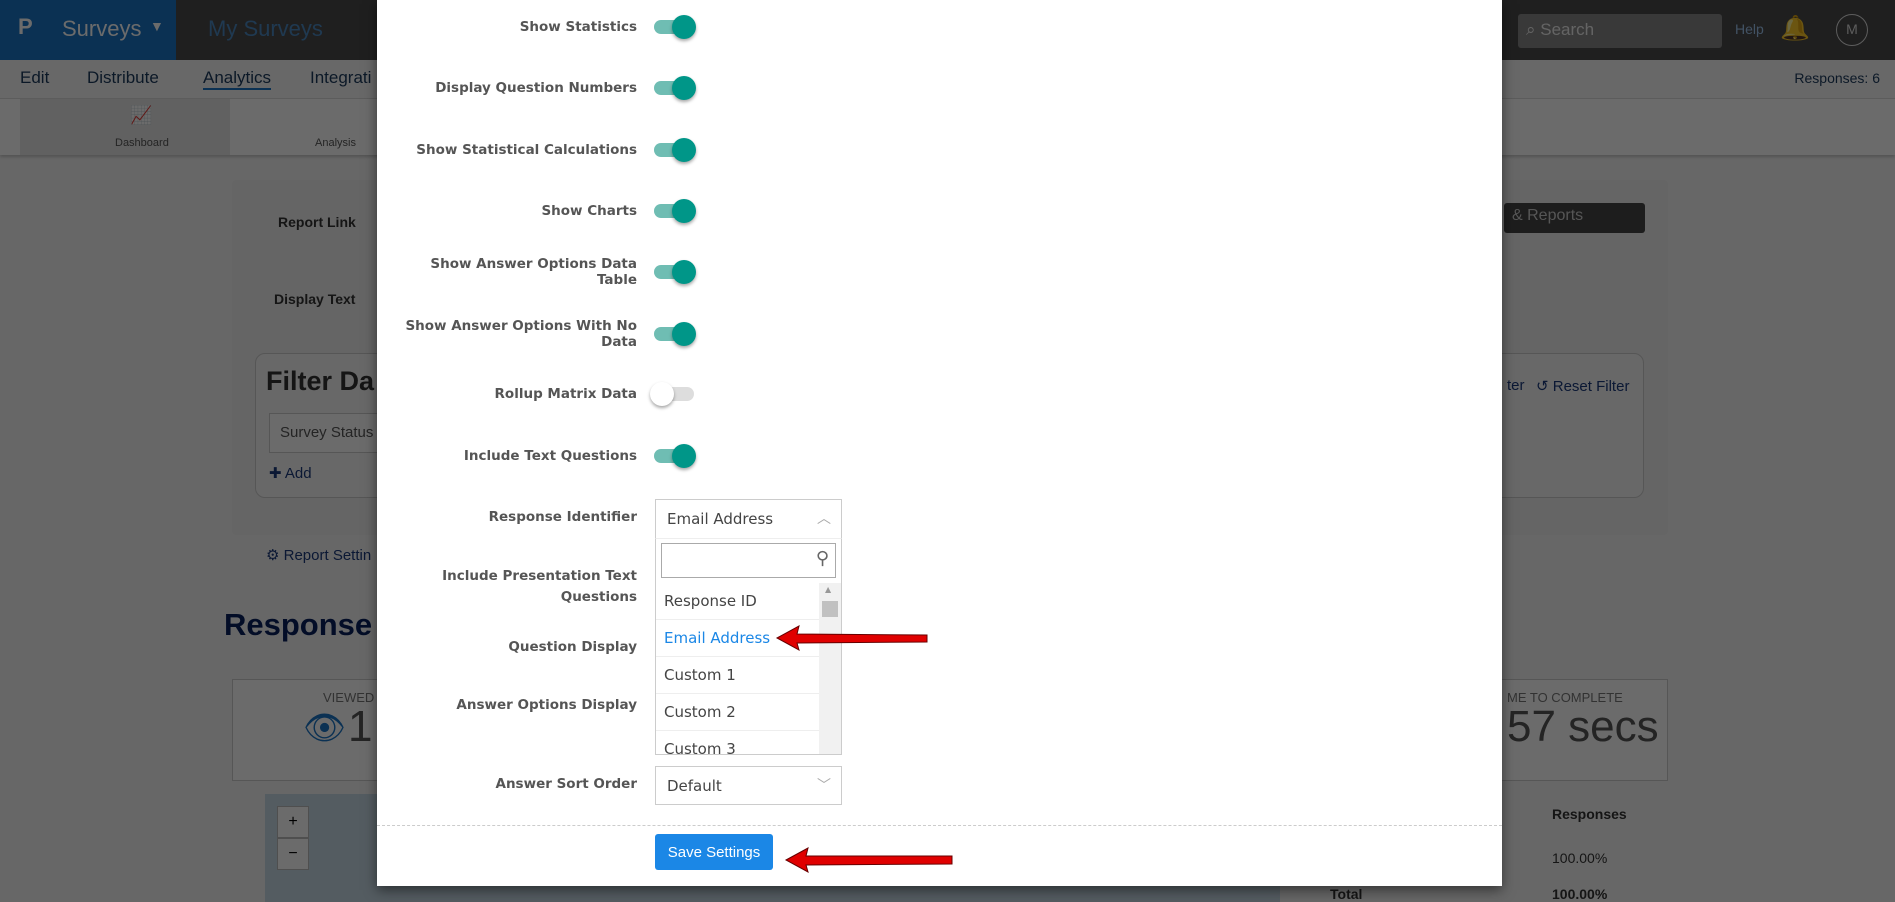 This screenshot has width=1895, height=902. I want to click on nav-integrations: Integrati, so click(340, 78).